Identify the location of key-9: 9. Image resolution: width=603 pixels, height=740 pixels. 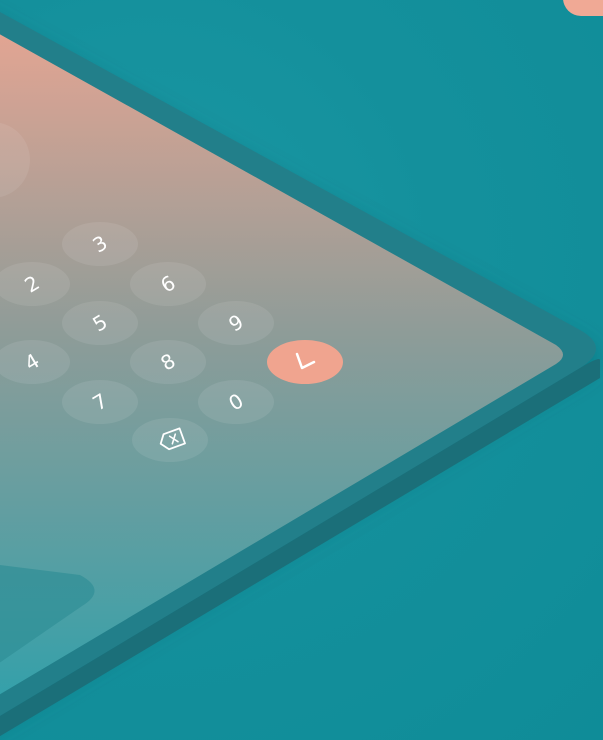
(236, 323).